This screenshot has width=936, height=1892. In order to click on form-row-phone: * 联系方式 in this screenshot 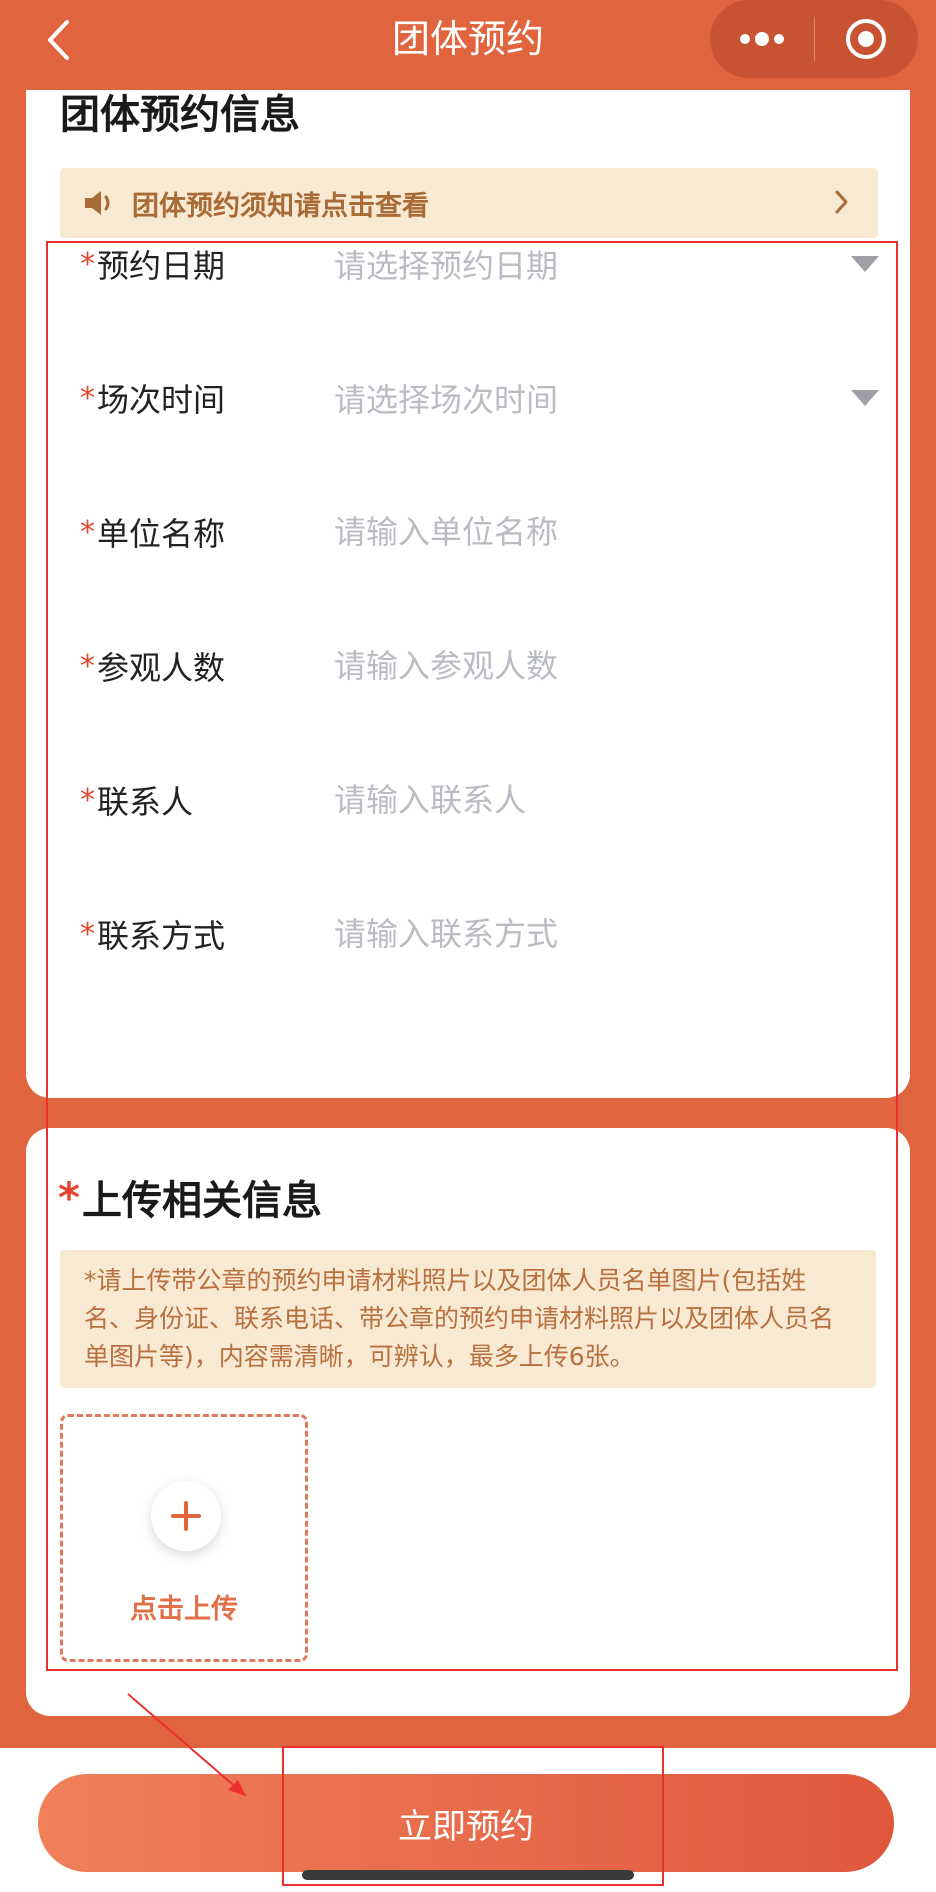, I will do `click(480, 934)`.